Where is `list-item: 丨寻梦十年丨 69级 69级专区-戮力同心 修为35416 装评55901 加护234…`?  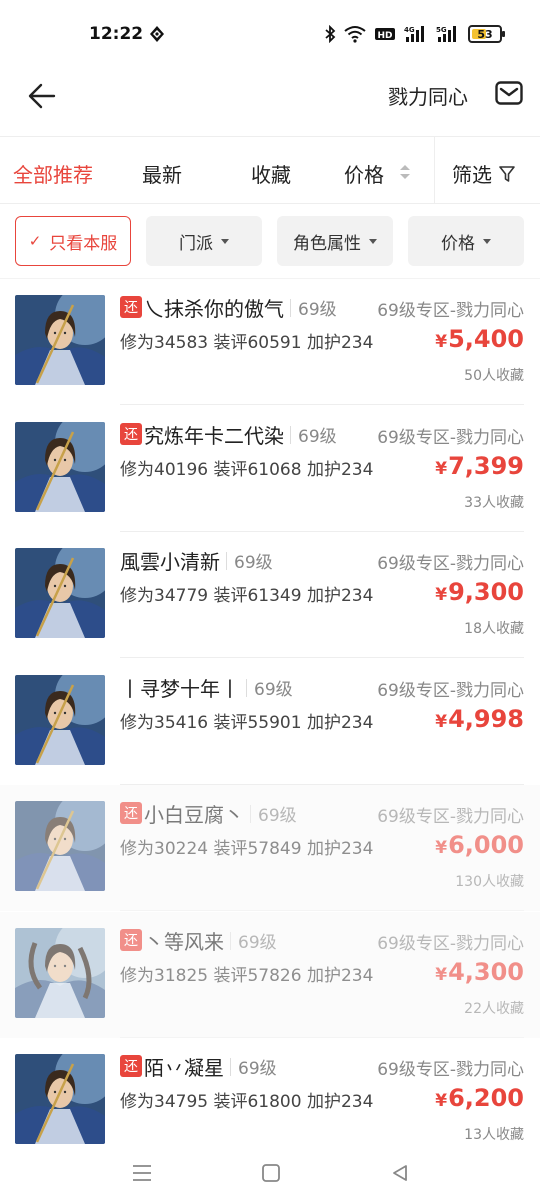 list-item: 丨寻梦十年丨 69级 69级专区-戮力同心 修为35416 装评55901 加护234… is located at coordinates (270, 722).